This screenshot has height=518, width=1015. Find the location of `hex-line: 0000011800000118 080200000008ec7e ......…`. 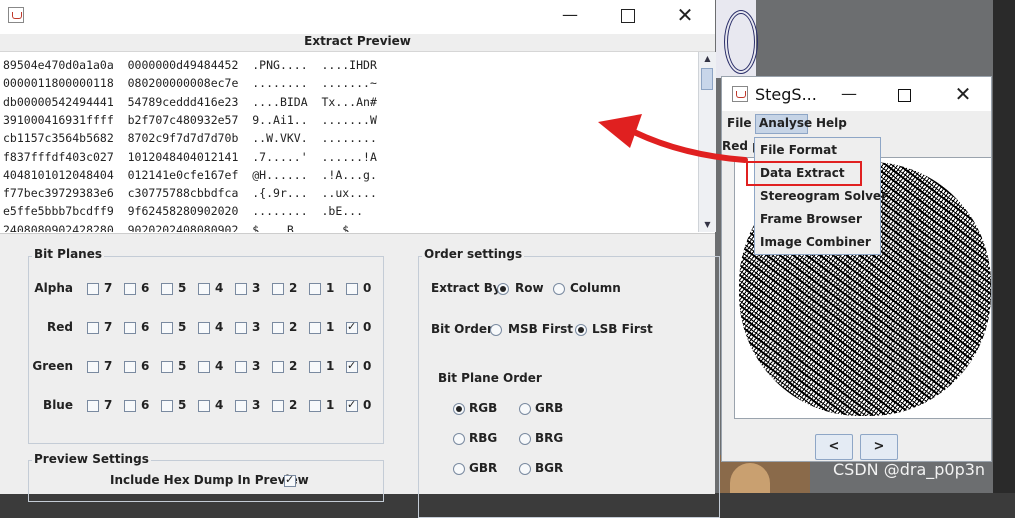

hex-line: 0000011800000118 080200000008ec7e ......… is located at coordinates (190, 83).